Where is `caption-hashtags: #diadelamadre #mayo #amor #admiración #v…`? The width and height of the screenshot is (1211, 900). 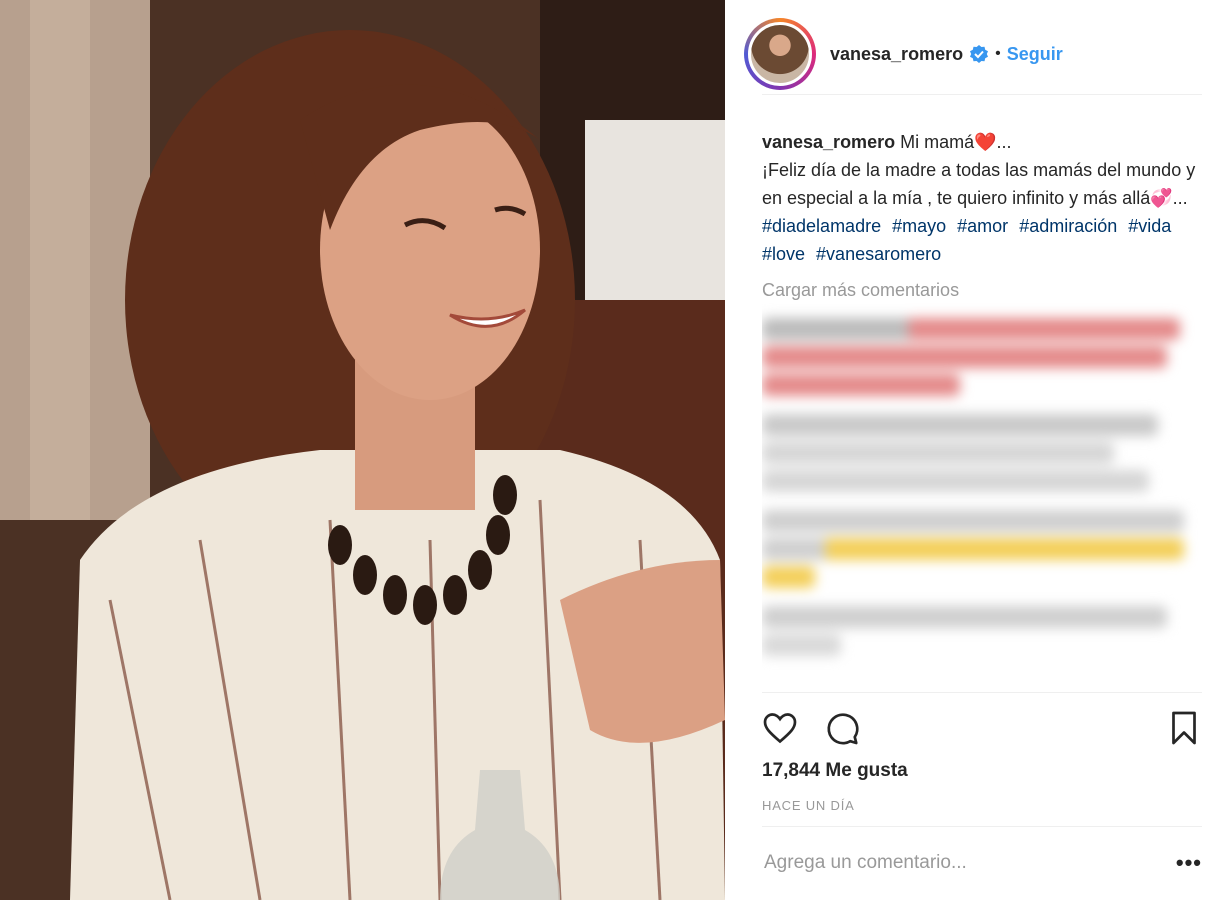
caption-hashtags: #diadelamadre #mayo #amor #admiración #v… is located at coordinates (982, 240).